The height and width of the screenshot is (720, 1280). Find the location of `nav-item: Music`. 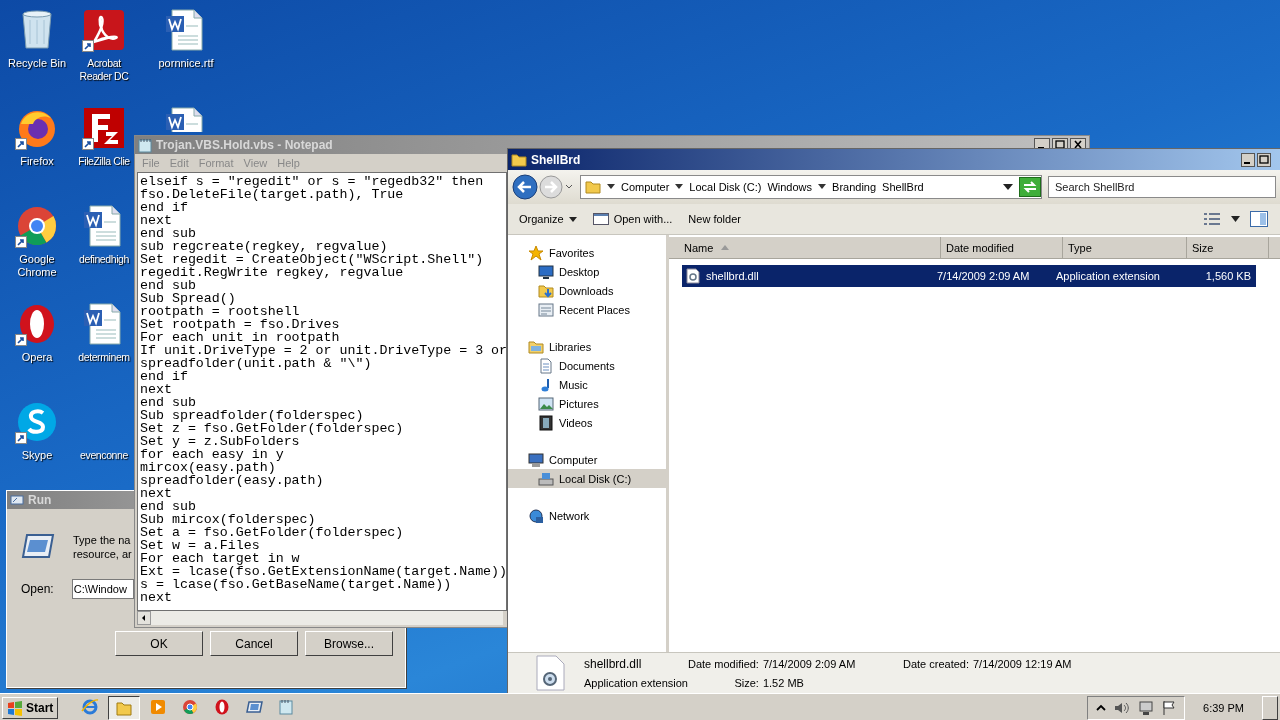

nav-item: Music is located at coordinates (587, 384).